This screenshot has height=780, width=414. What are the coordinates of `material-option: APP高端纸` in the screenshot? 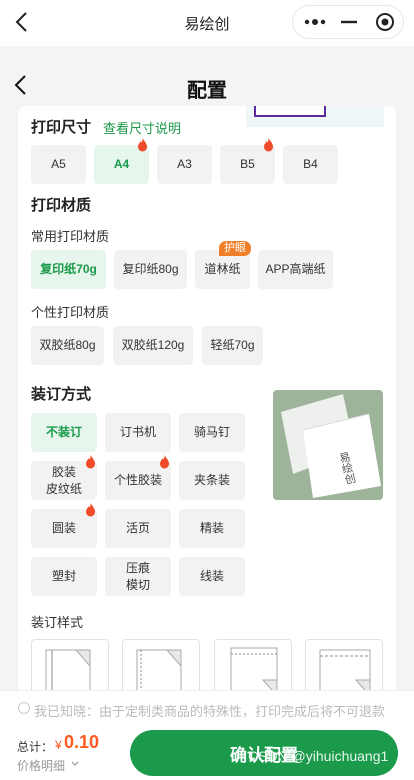 It's located at (295, 269).